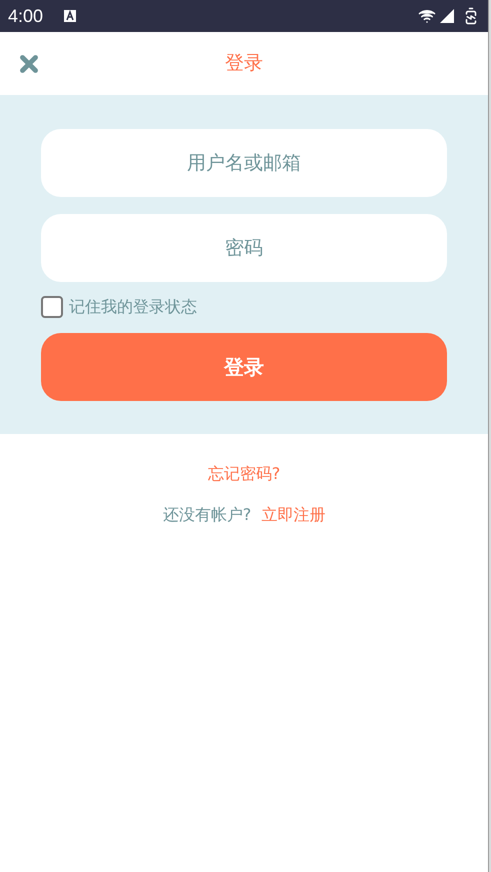 The height and width of the screenshot is (872, 491). I want to click on username-field: 用户名或邮箱, so click(244, 163).